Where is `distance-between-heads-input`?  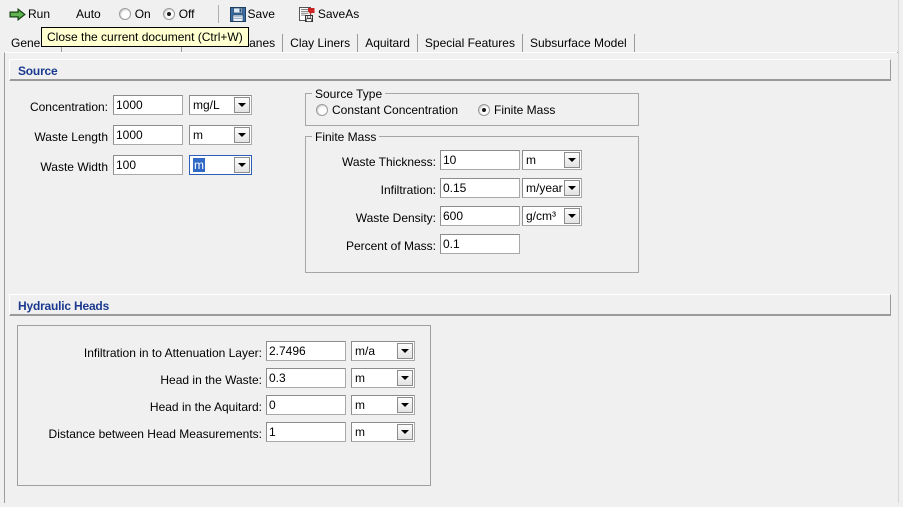 distance-between-heads-input is located at coordinates (306, 432).